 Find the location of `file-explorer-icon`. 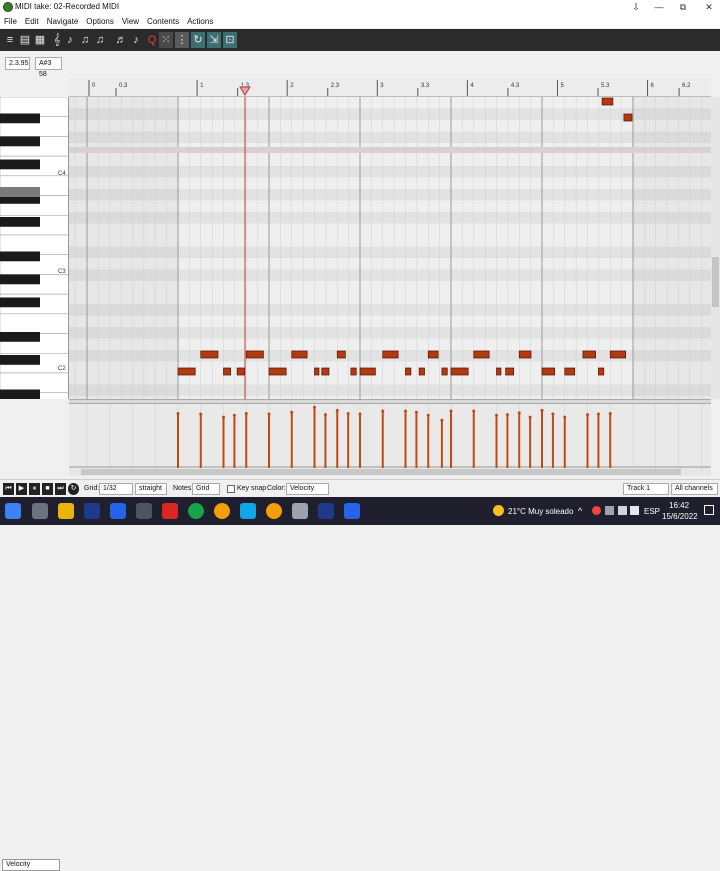

file-explorer-icon is located at coordinates (66, 511).